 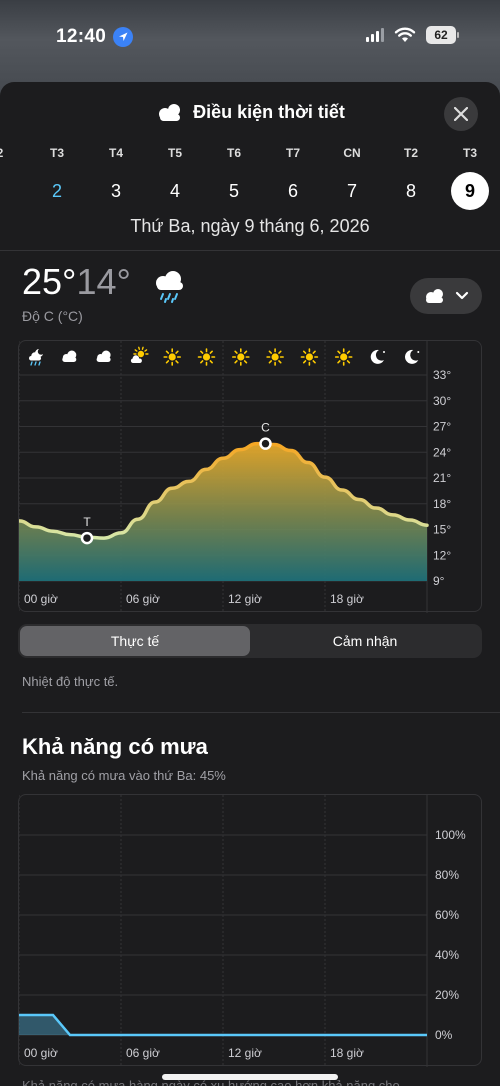 What do you see at coordinates (56, 191) in the screenshot?
I see `day-number: 2` at bounding box center [56, 191].